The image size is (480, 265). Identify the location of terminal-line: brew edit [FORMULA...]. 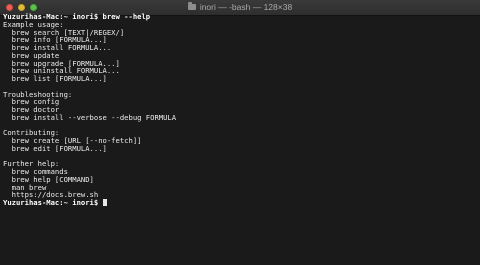
(55, 148).